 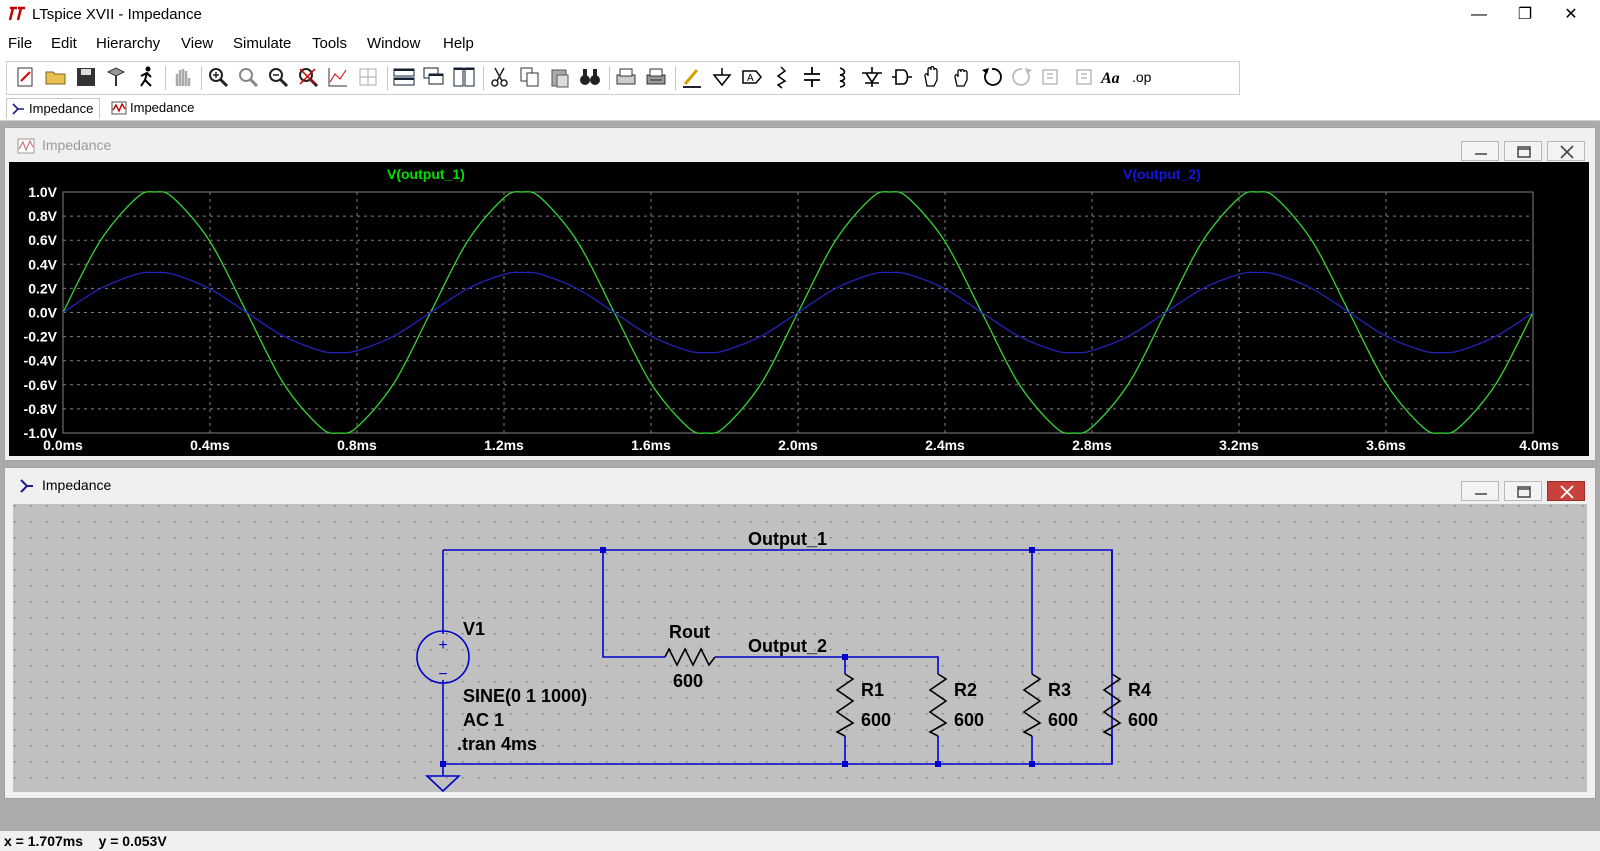 What do you see at coordinates (278, 77) in the screenshot?
I see `zoom-out-button` at bounding box center [278, 77].